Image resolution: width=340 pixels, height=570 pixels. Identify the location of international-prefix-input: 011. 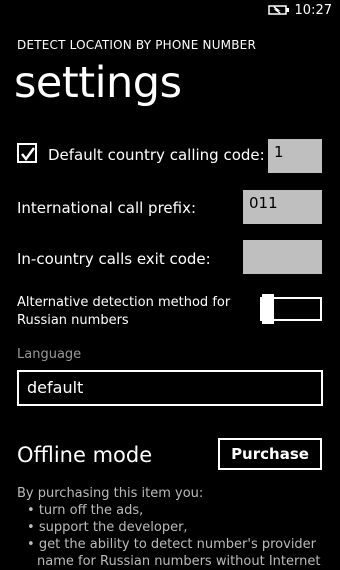
(282, 207).